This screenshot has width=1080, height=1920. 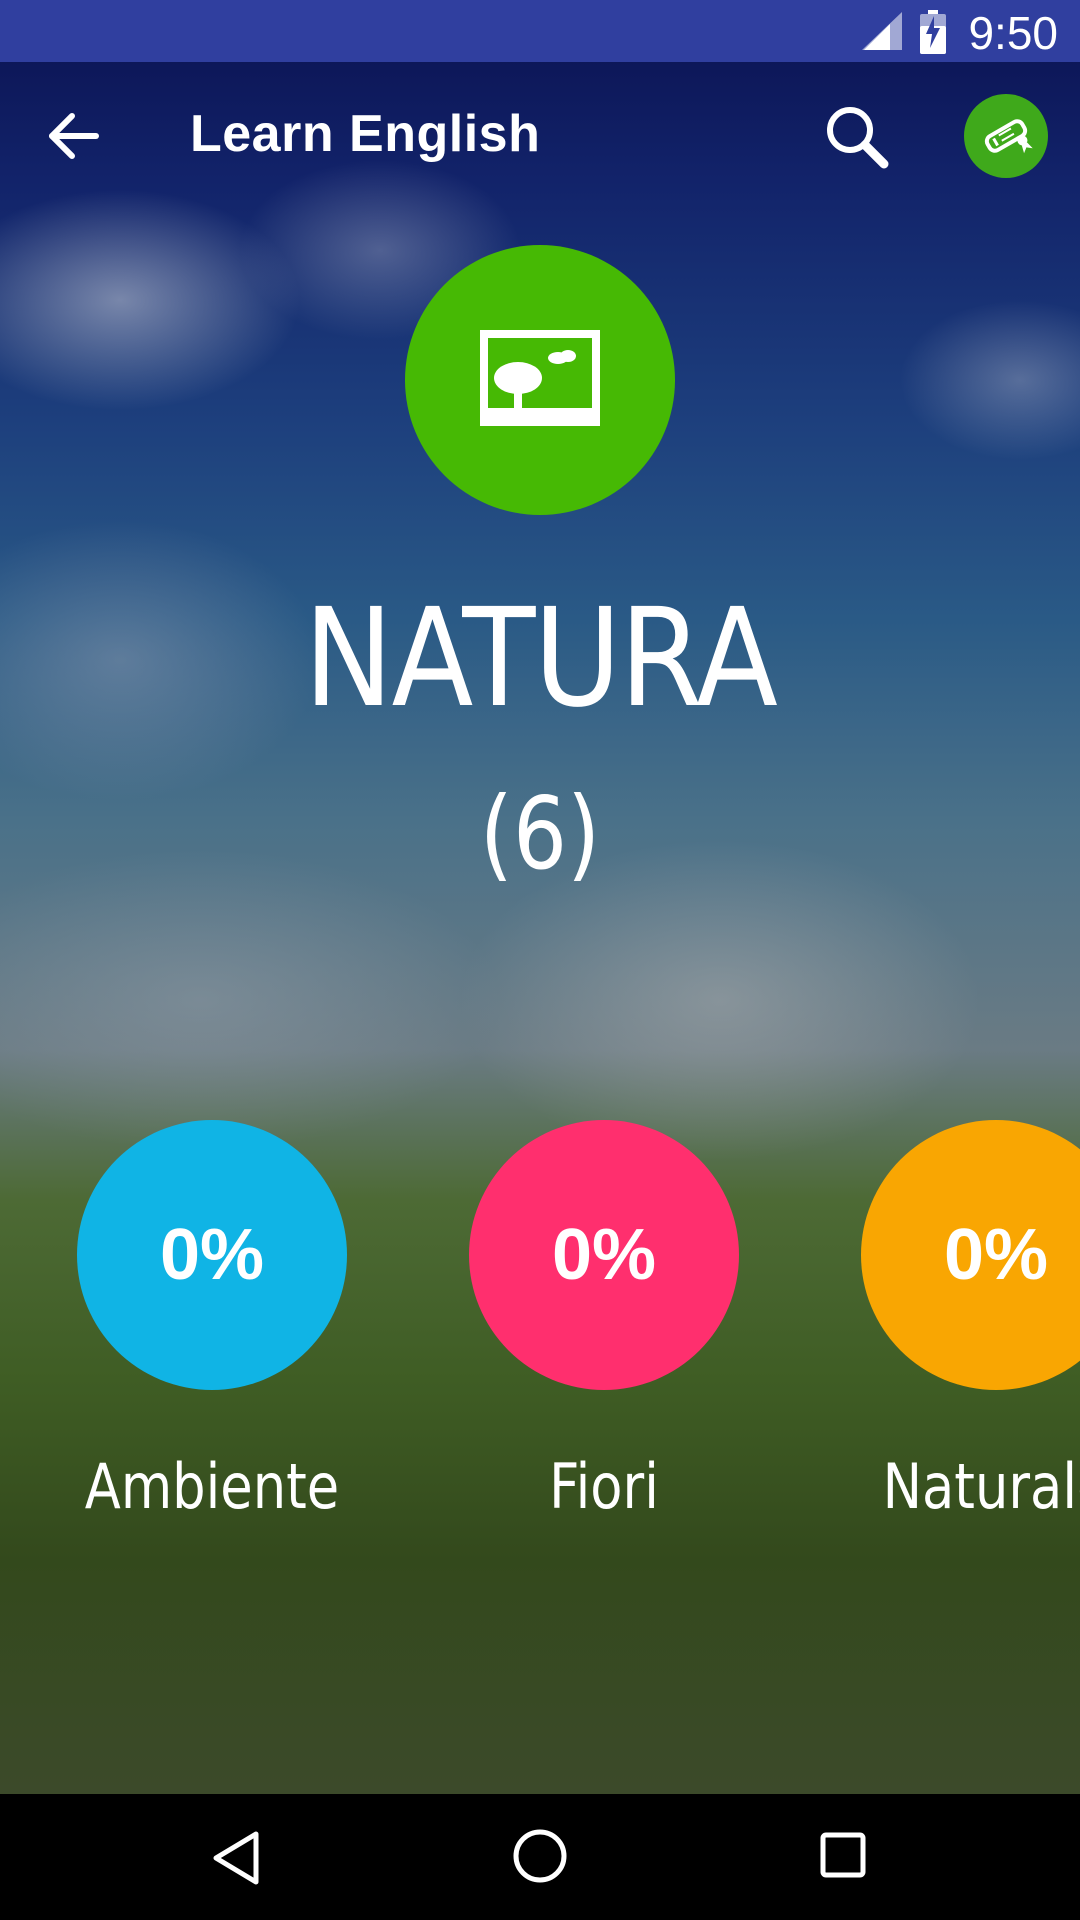 What do you see at coordinates (540, 659) in the screenshot?
I see `category-title: NATURA` at bounding box center [540, 659].